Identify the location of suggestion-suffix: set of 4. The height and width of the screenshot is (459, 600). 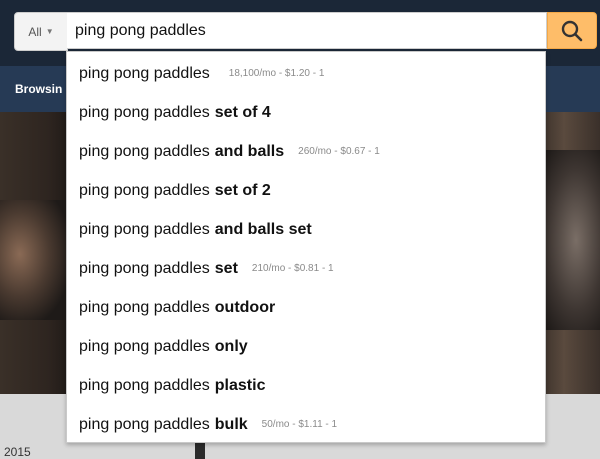
(242, 112).